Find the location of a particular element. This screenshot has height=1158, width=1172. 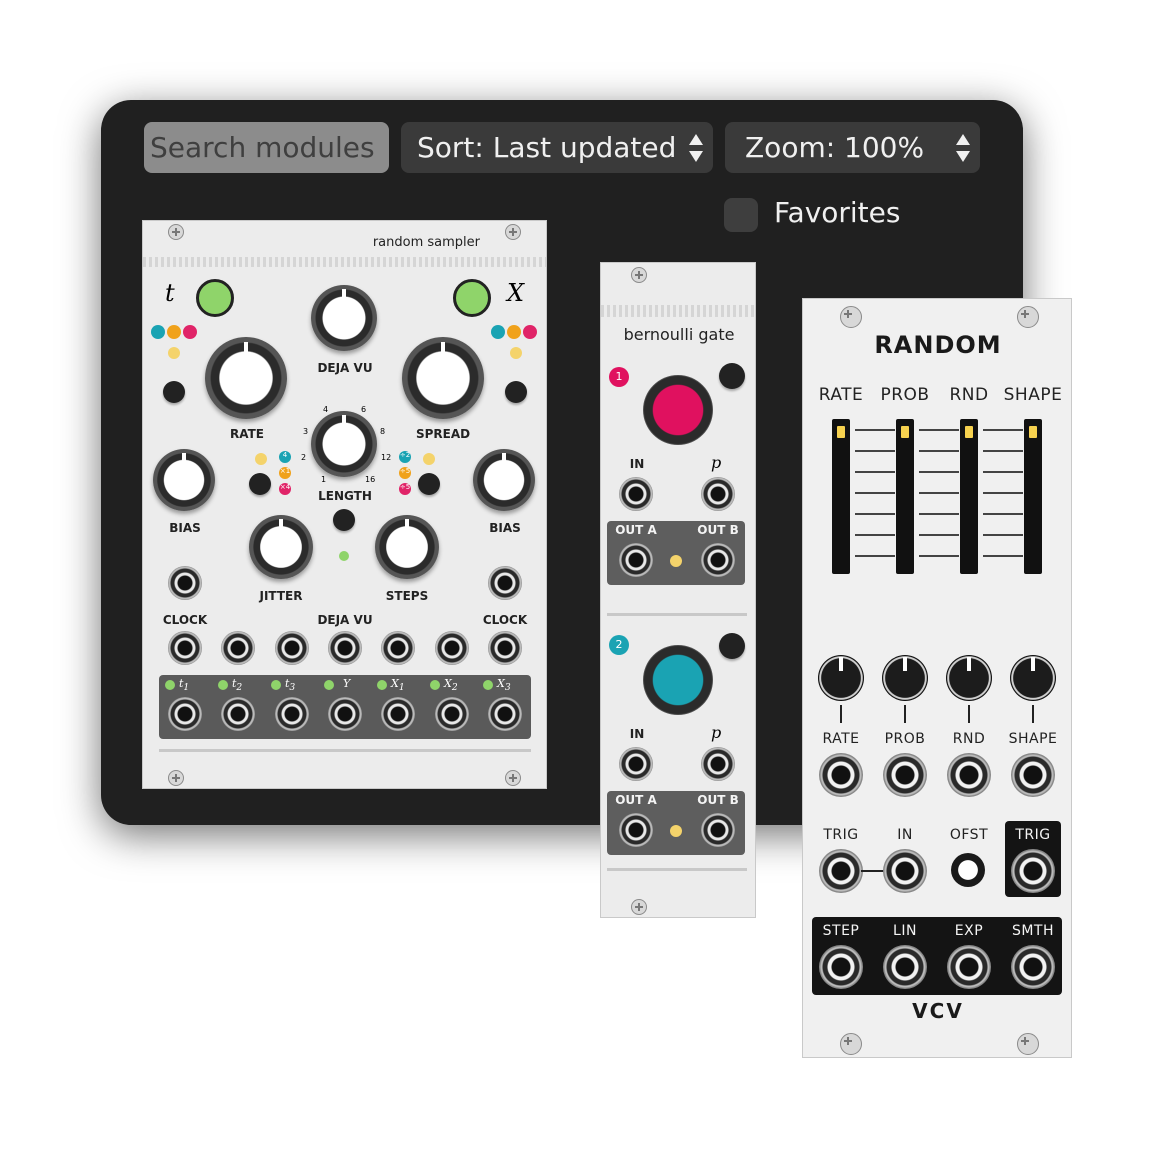

rnd-slider is located at coordinates (969, 496).